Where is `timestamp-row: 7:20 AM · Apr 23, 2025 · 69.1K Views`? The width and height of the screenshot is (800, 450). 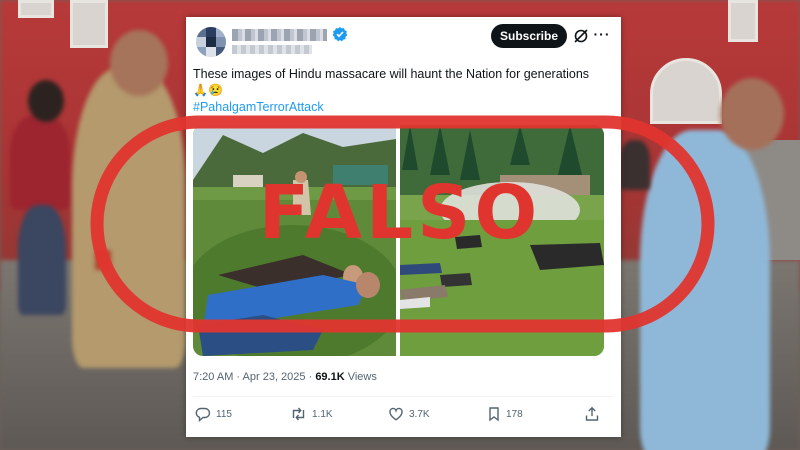
timestamp-row: 7:20 AM · Apr 23, 2025 · 69.1K Views is located at coordinates (285, 377).